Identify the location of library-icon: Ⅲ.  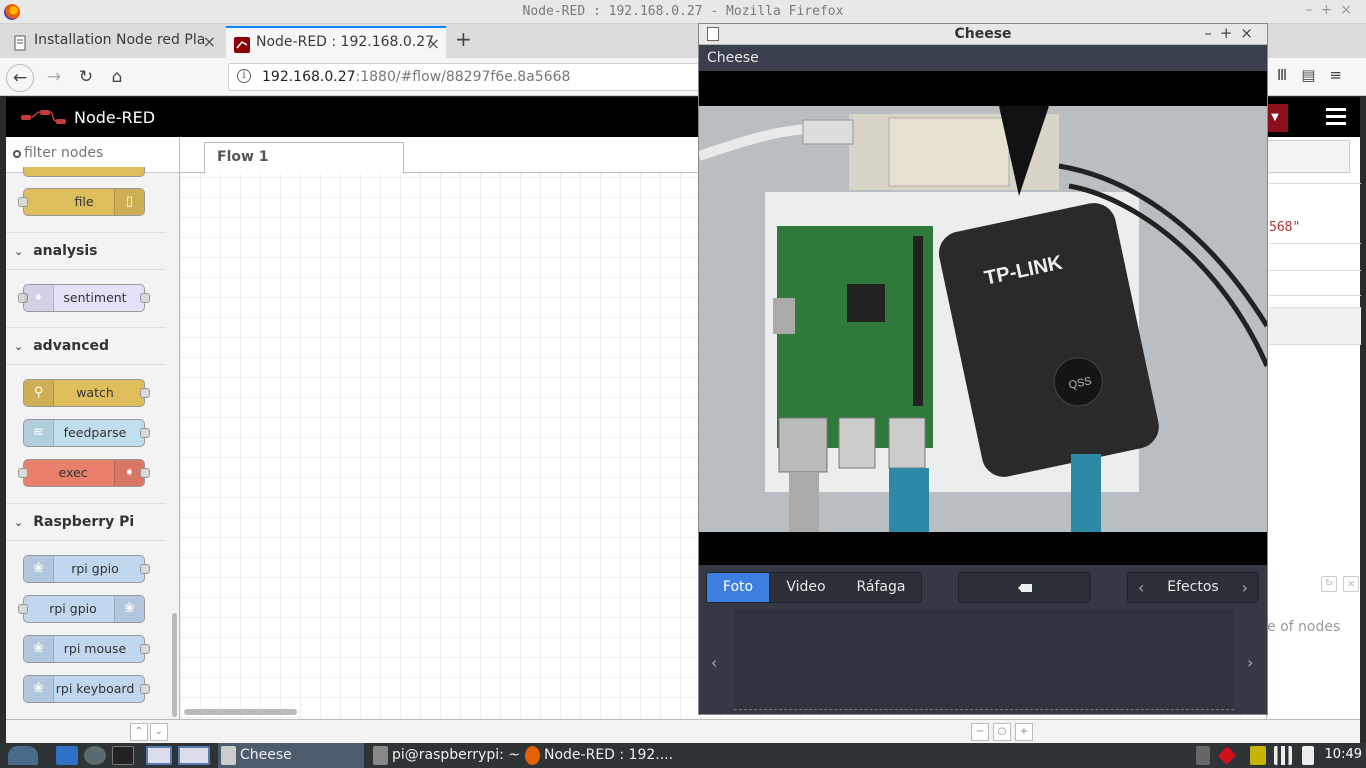
(1289, 75).